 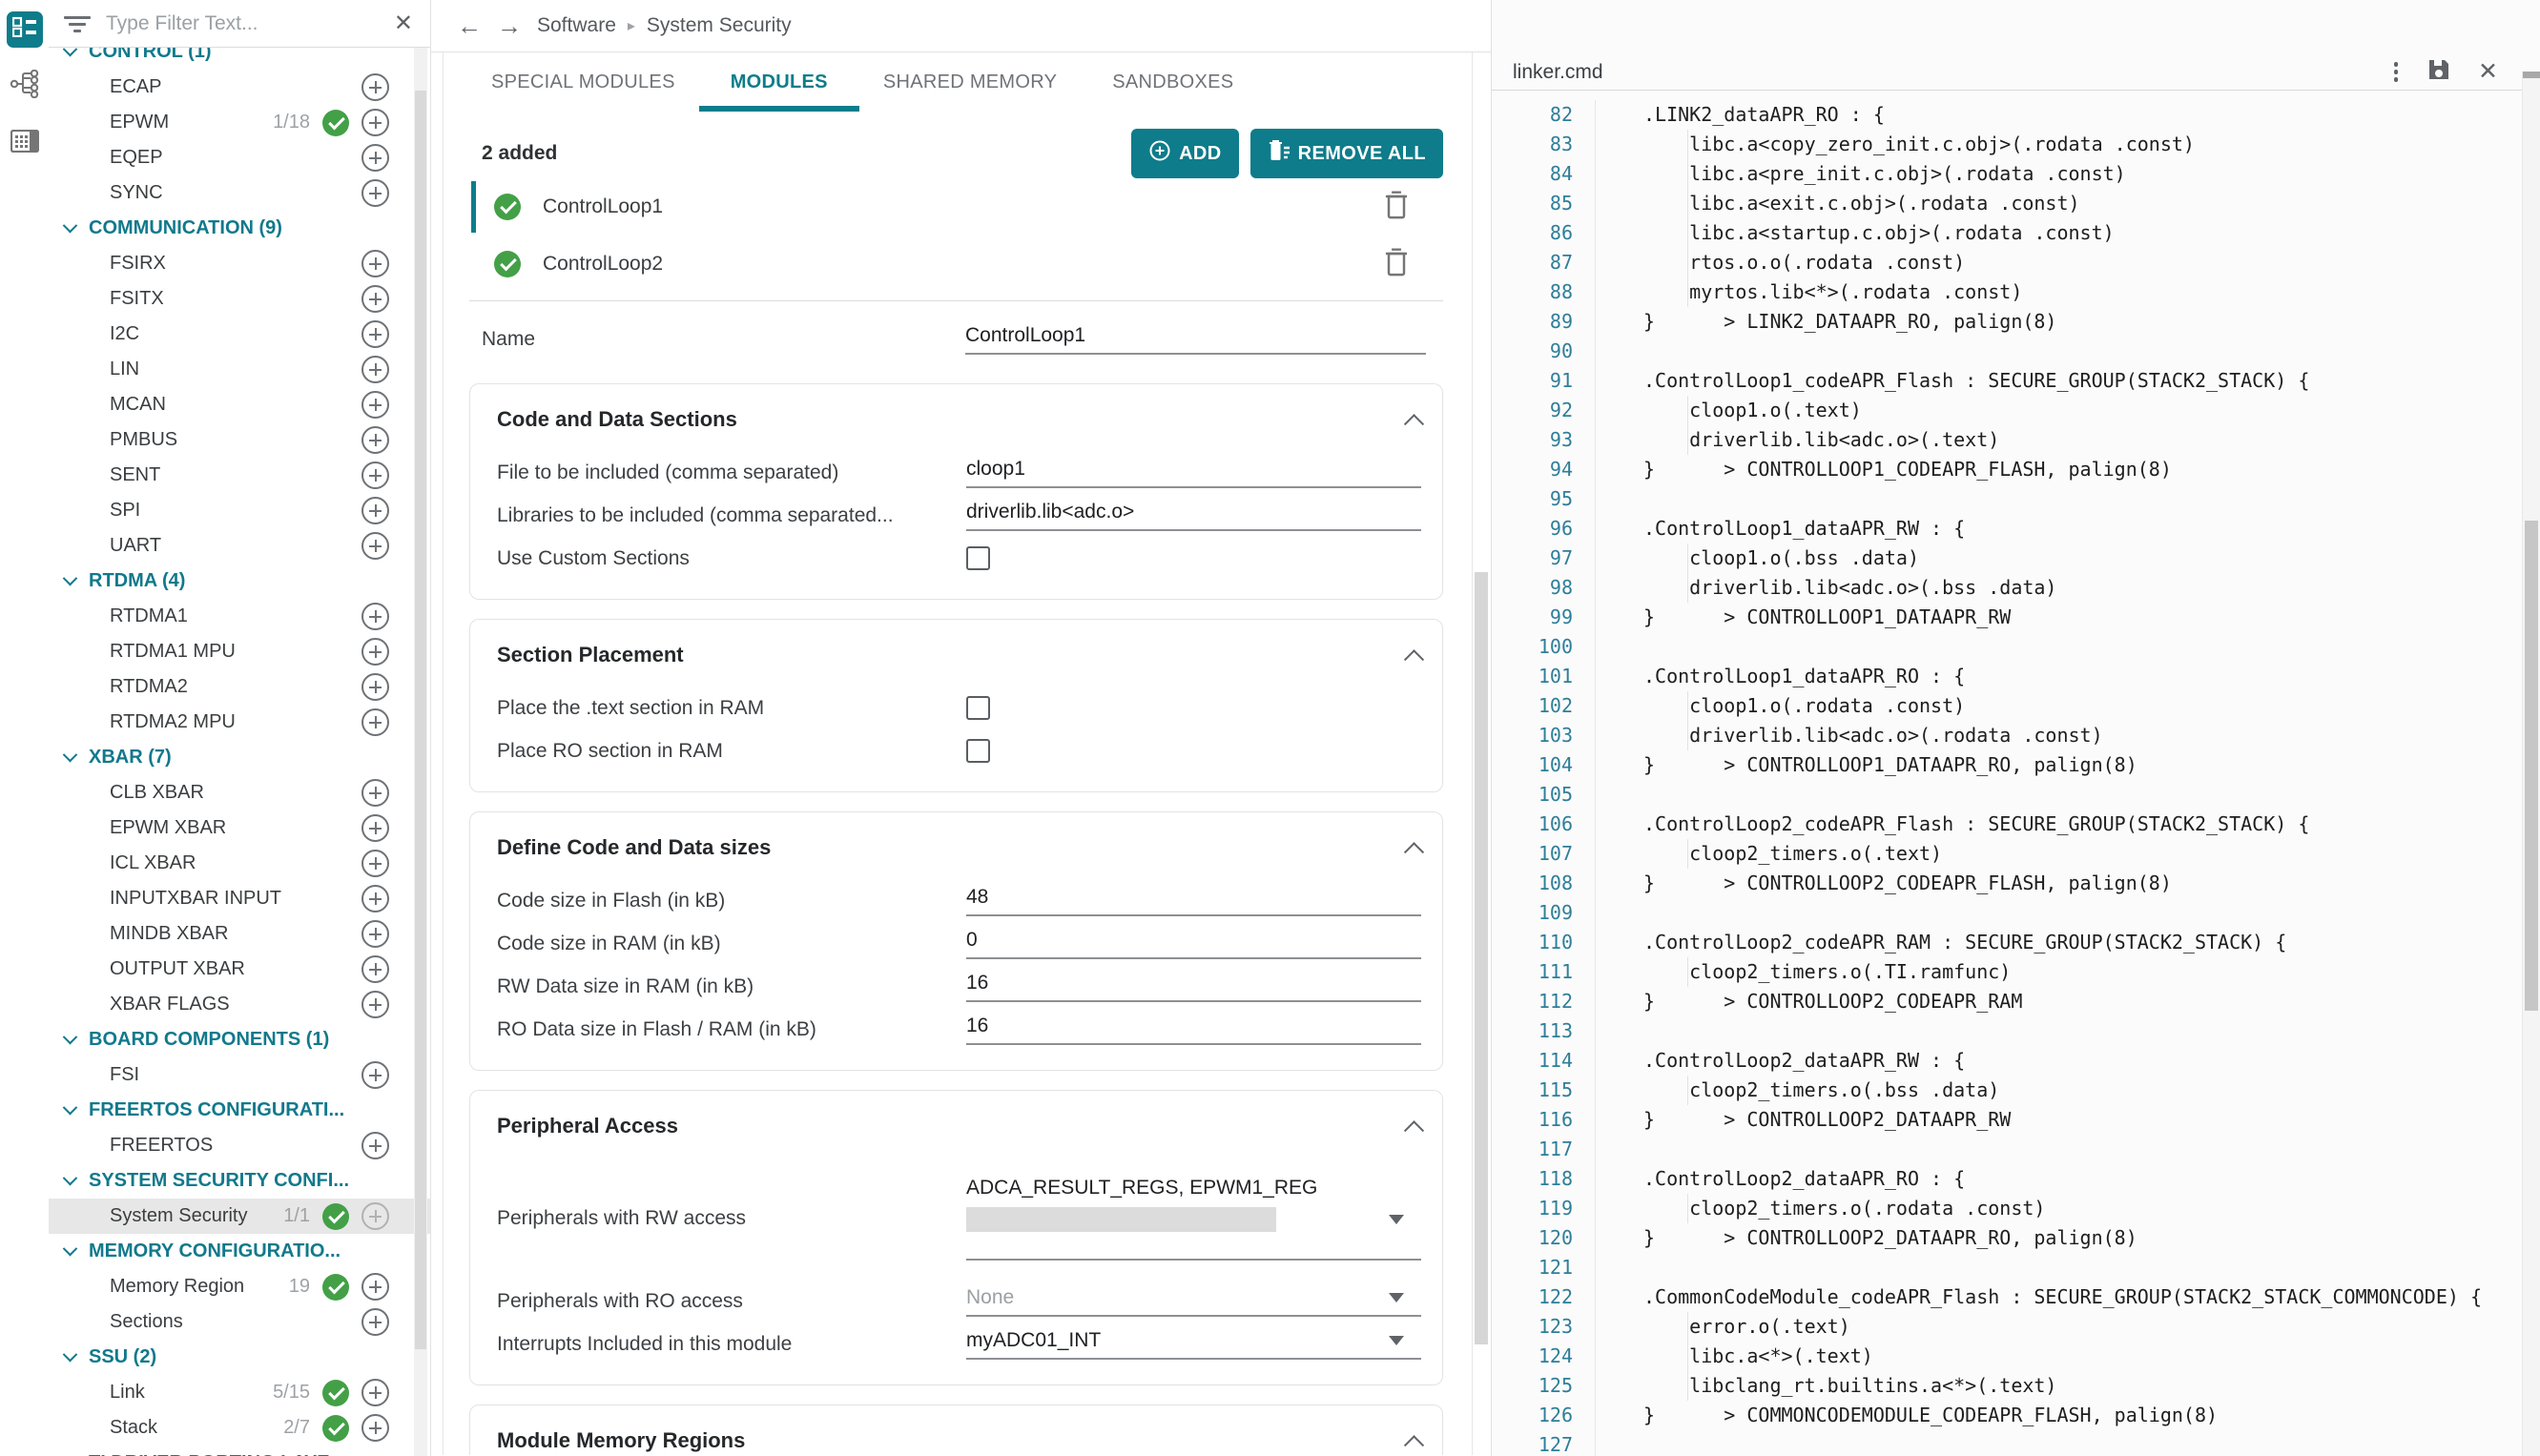 What do you see at coordinates (1346, 154) in the screenshot?
I see `remove-all-button: REMOVE ALL` at bounding box center [1346, 154].